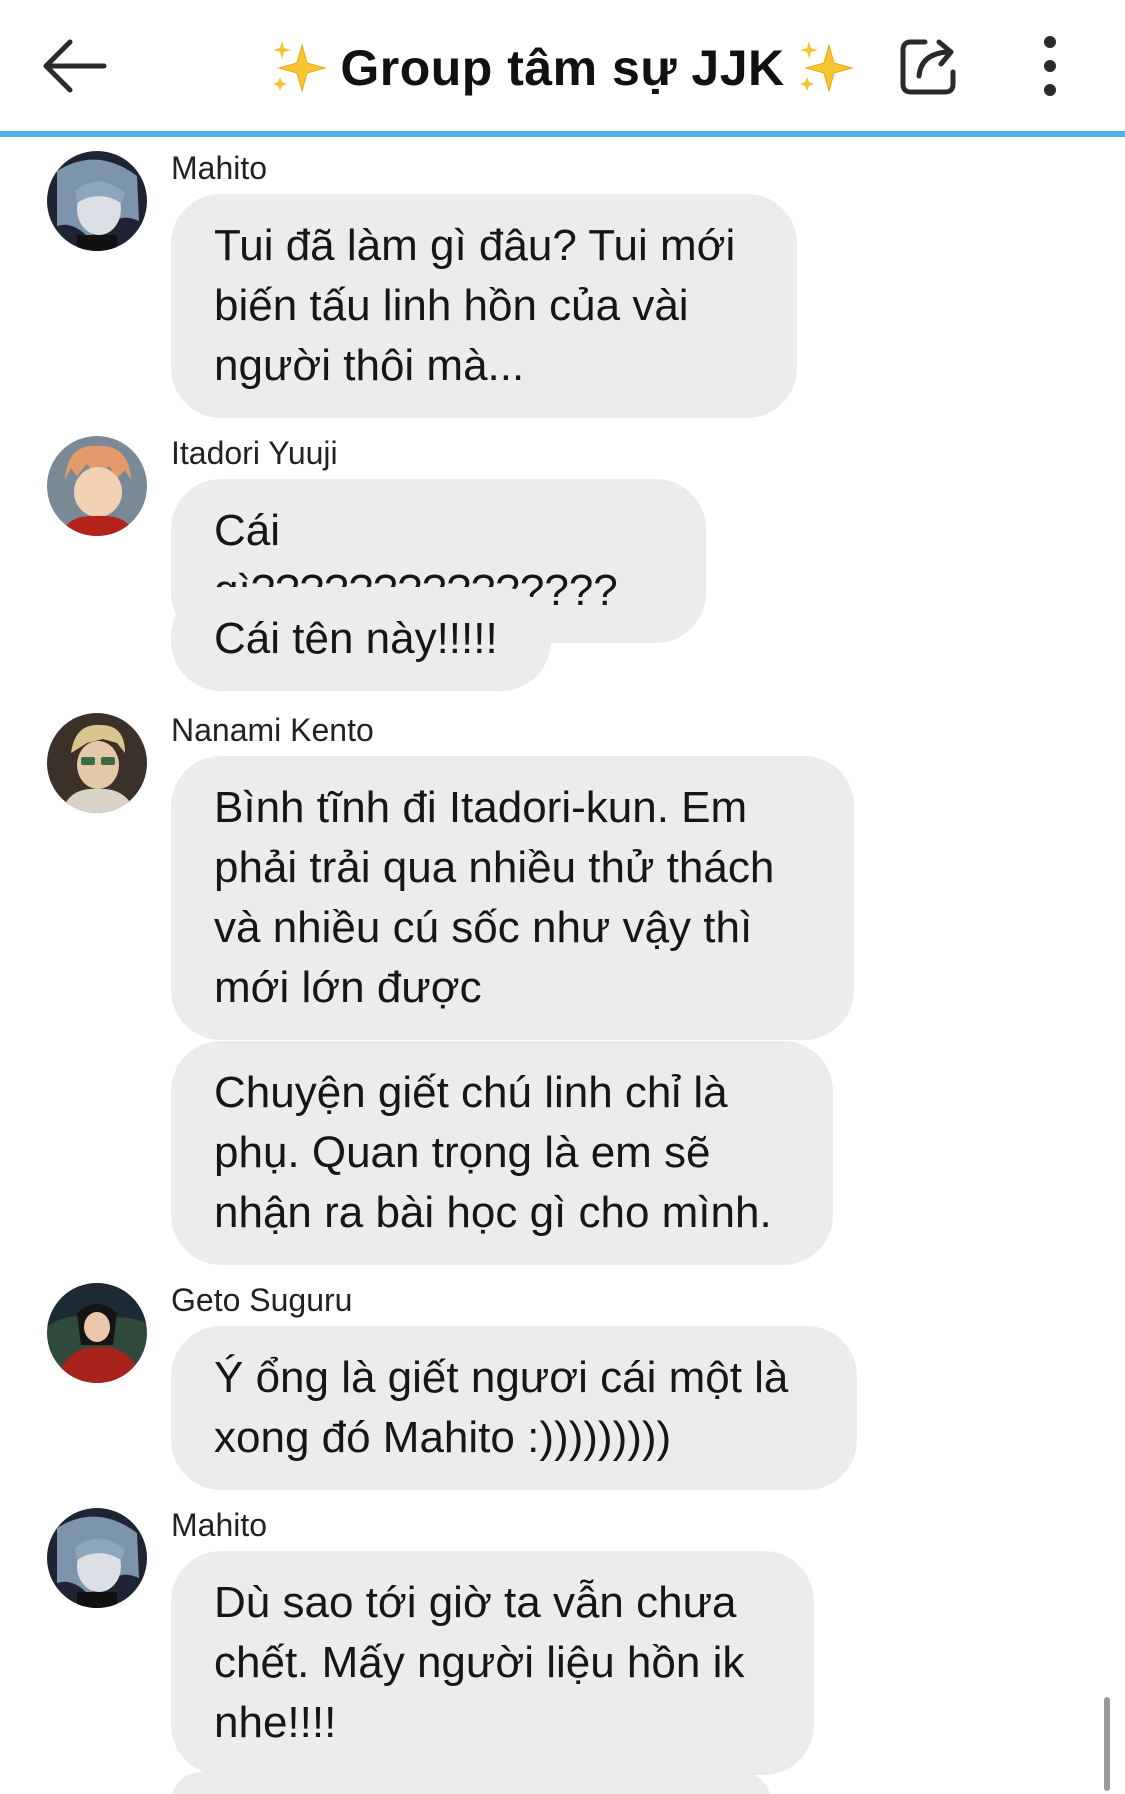  What do you see at coordinates (254, 453) in the screenshot?
I see `sender-name: Itadori Yuuji` at bounding box center [254, 453].